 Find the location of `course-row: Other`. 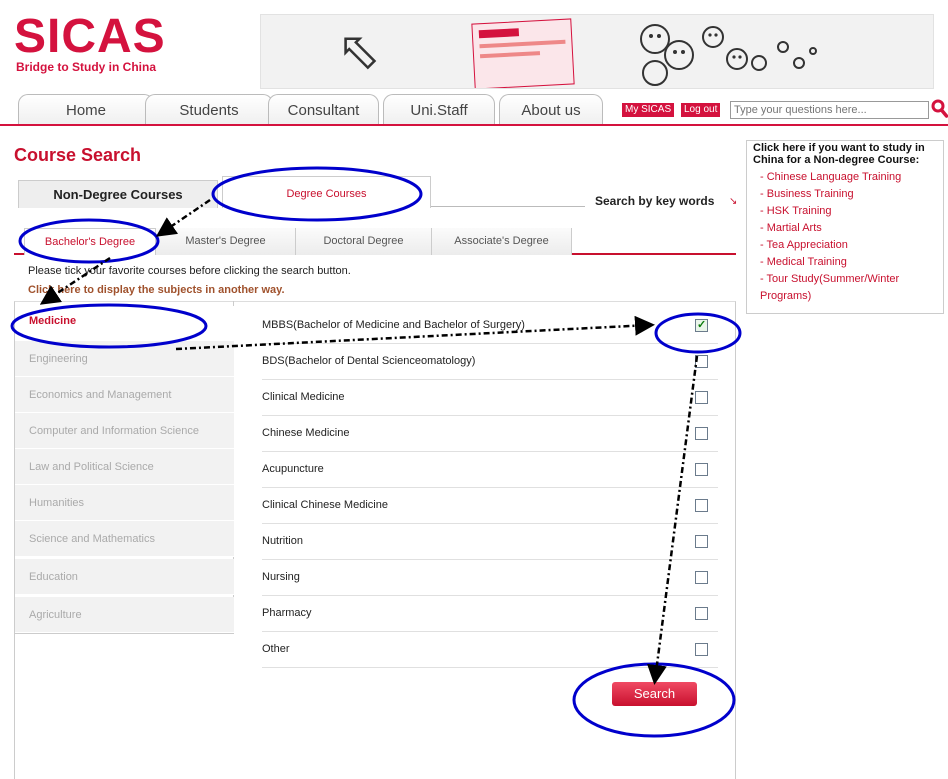

course-row: Other is located at coordinates (490, 650).